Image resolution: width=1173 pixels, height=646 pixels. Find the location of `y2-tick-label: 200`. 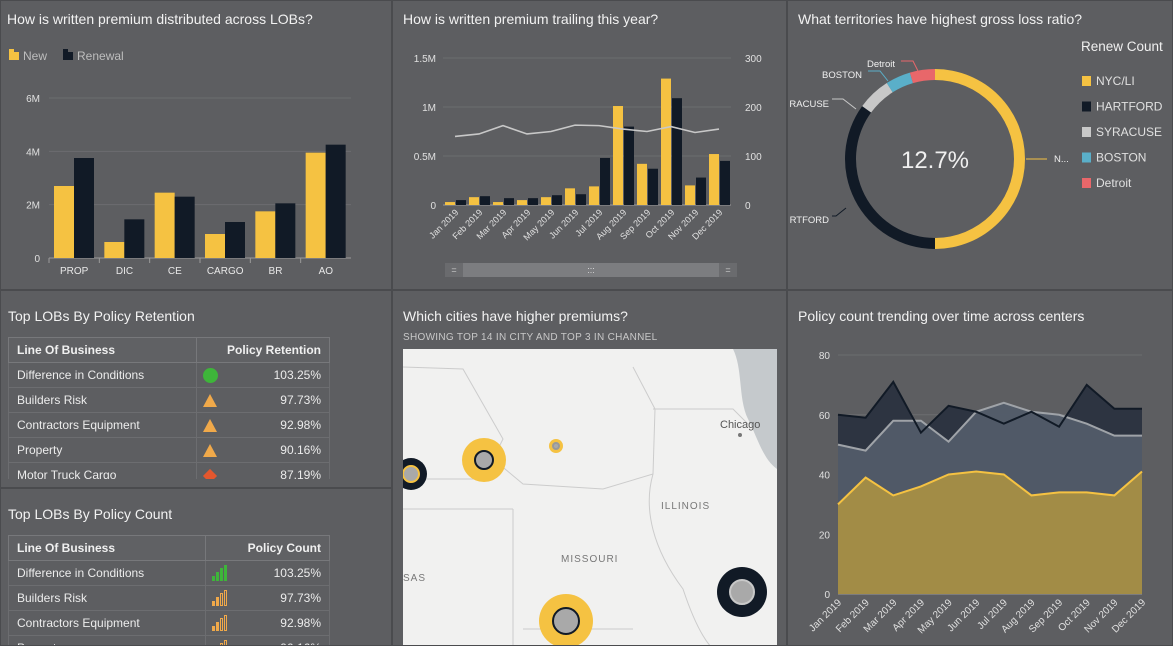

y2-tick-label: 200 is located at coordinates (753, 108).